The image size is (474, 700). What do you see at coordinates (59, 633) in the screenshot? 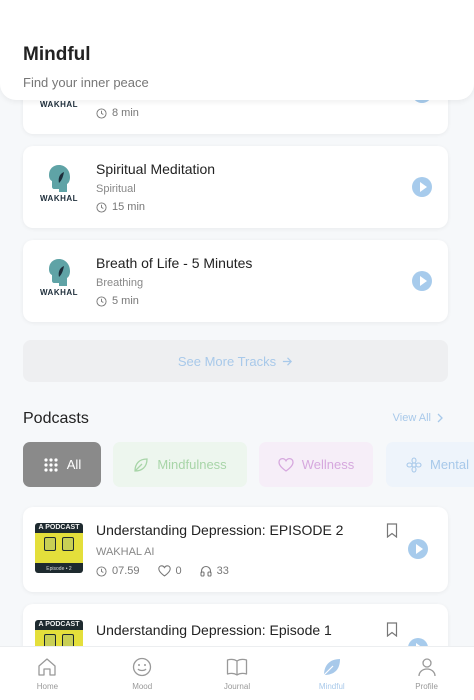
I see `podcast-thumbnail: A PODCAST` at bounding box center [59, 633].